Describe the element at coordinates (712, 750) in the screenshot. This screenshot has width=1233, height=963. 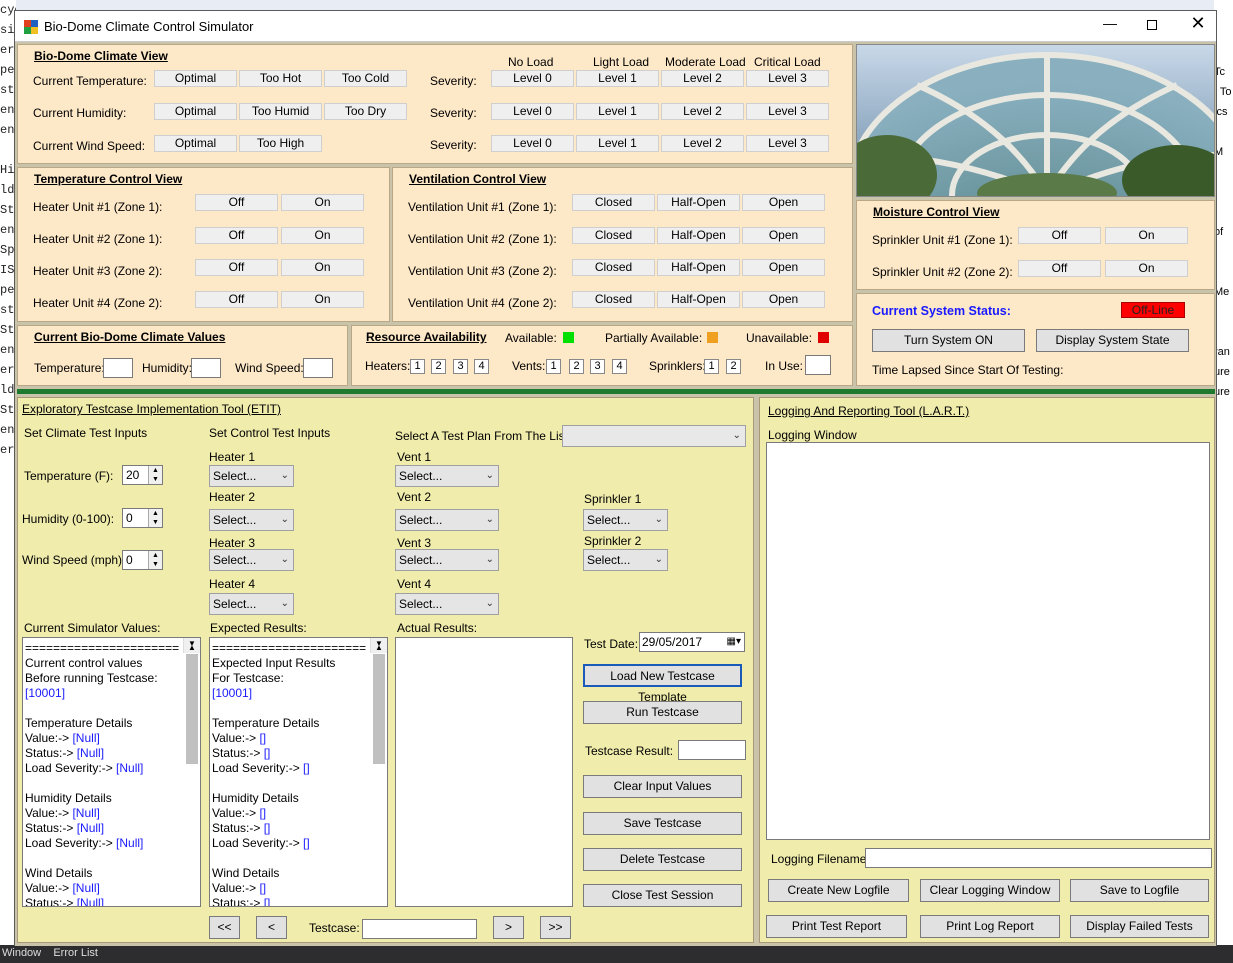
I see `testcase-result-field` at that location.